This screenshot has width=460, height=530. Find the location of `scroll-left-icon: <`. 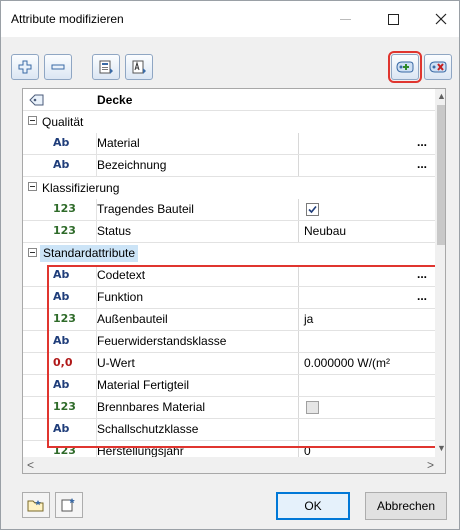

scroll-left-icon: < is located at coordinates (30, 465).